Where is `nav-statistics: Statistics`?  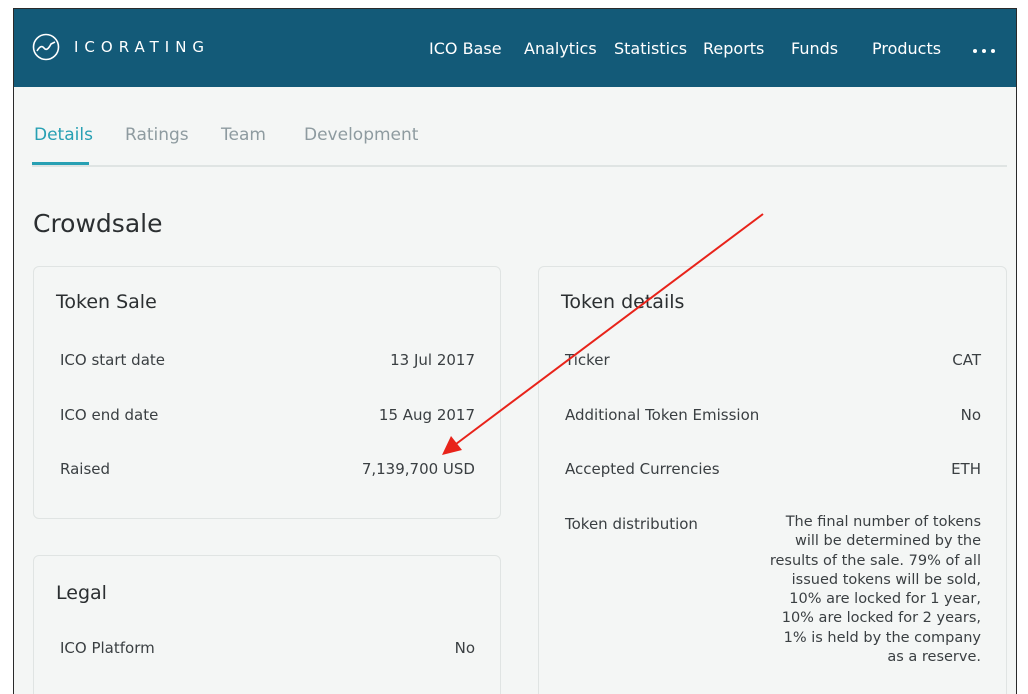 nav-statistics: Statistics is located at coordinates (650, 48).